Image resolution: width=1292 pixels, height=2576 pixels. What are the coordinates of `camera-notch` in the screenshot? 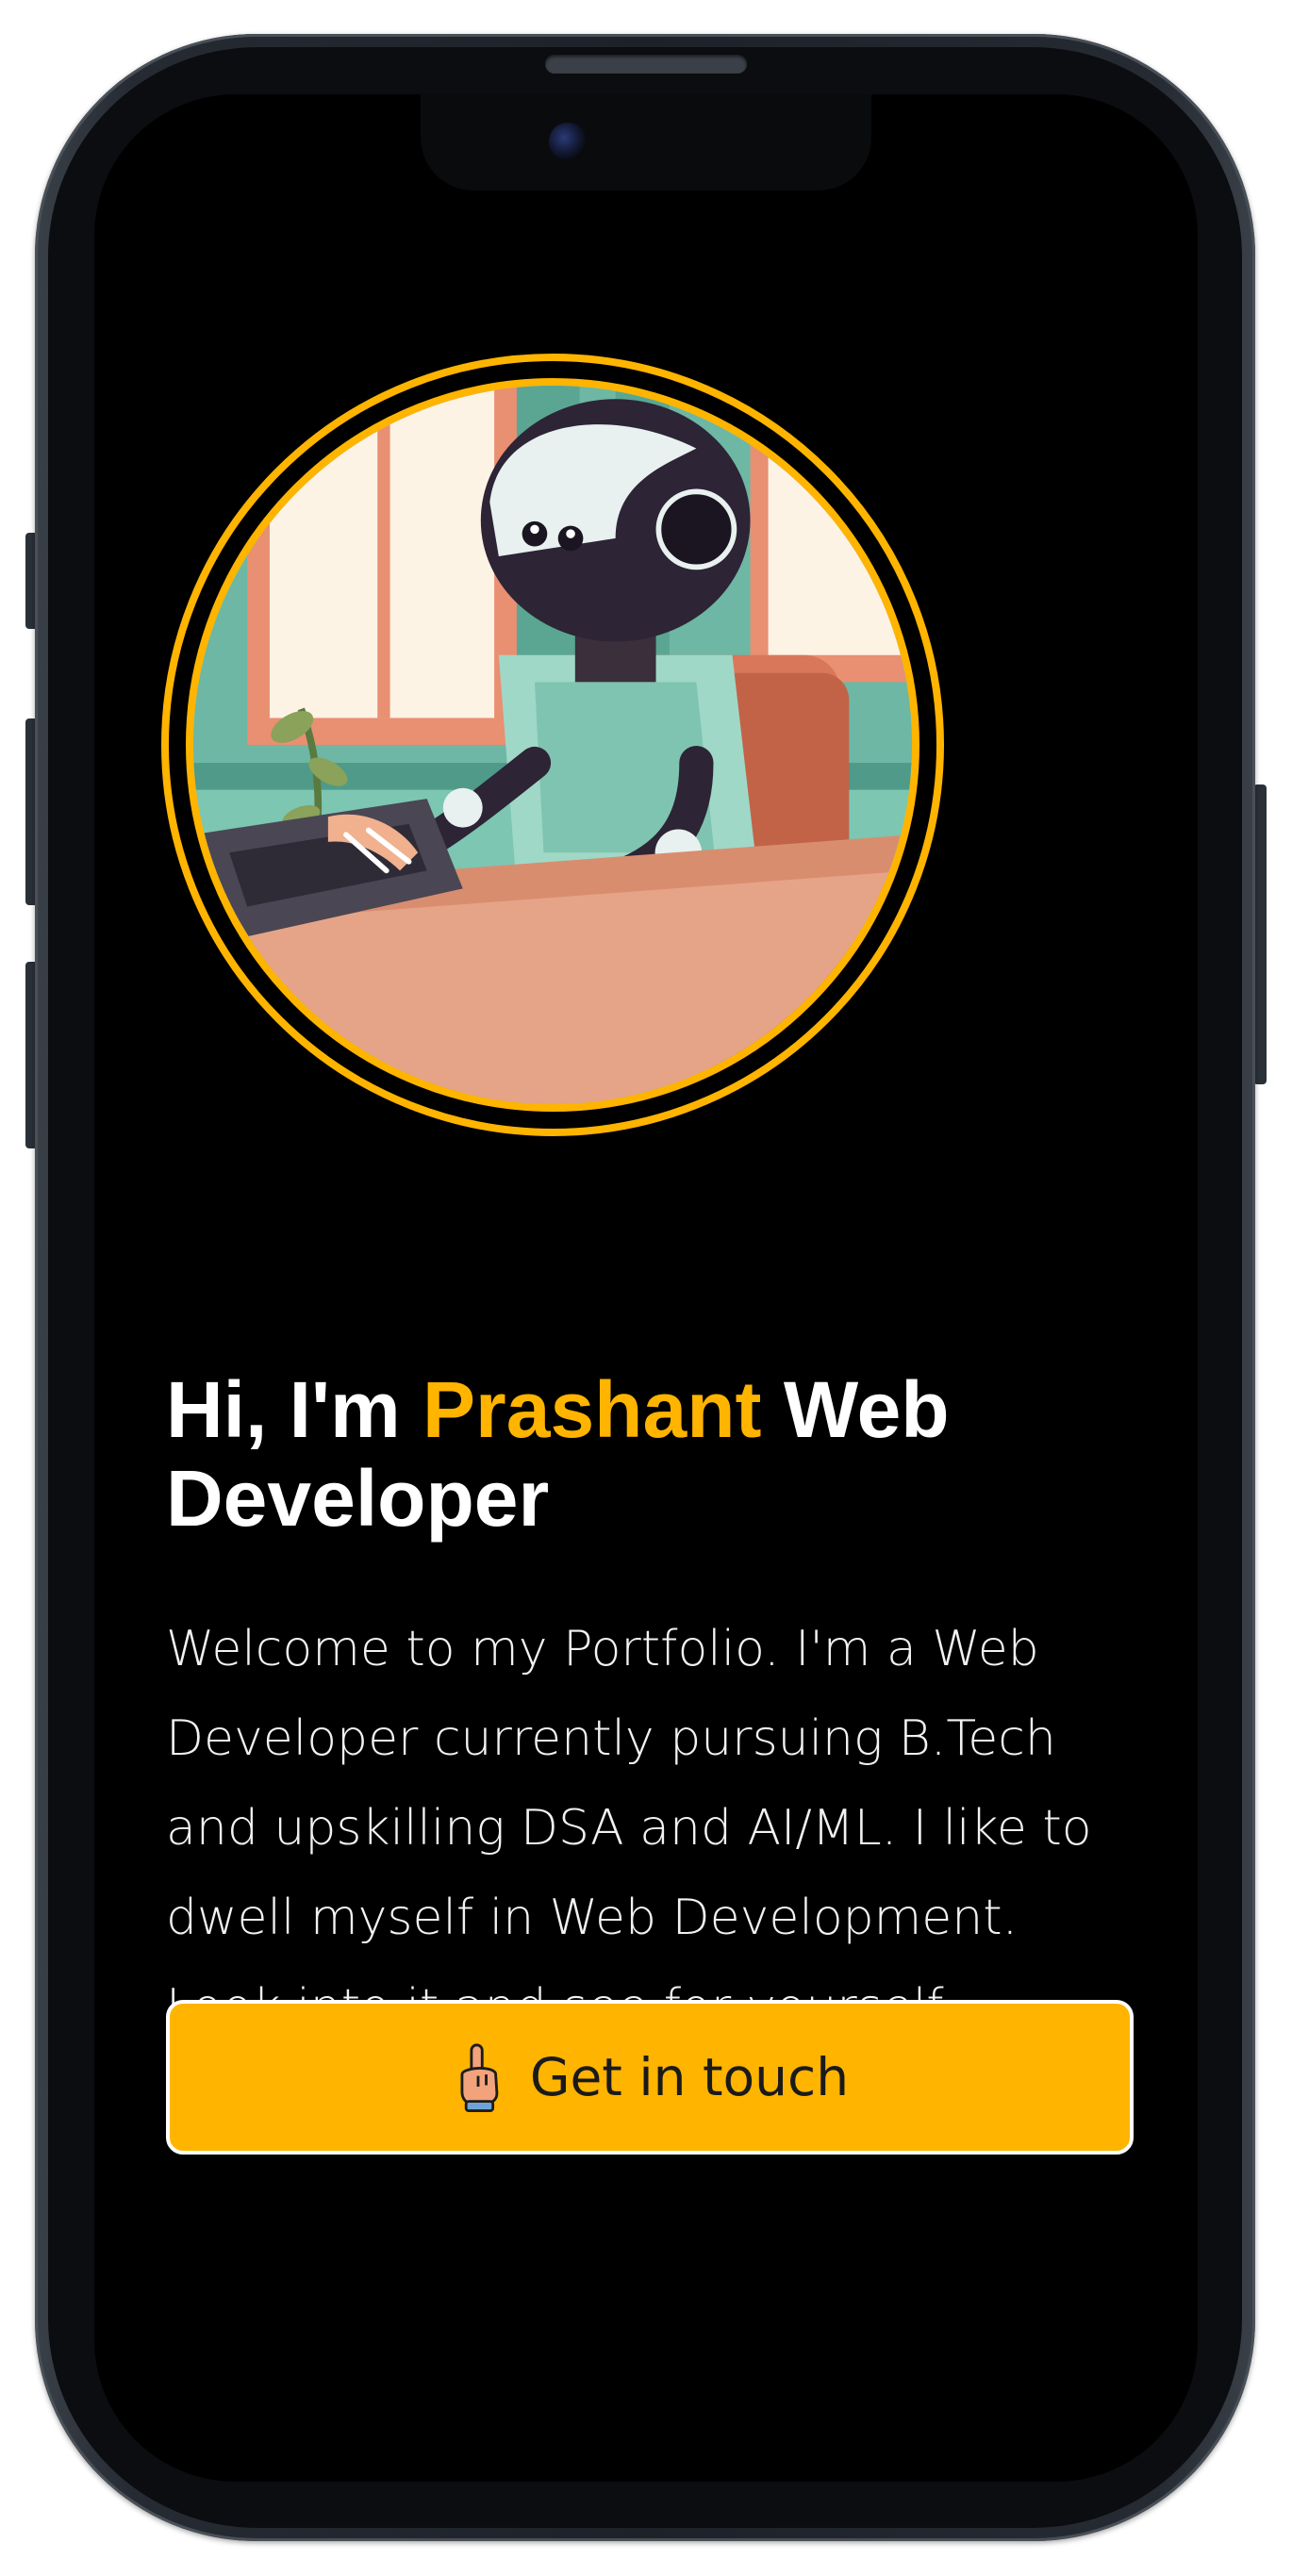 It's located at (646, 142).